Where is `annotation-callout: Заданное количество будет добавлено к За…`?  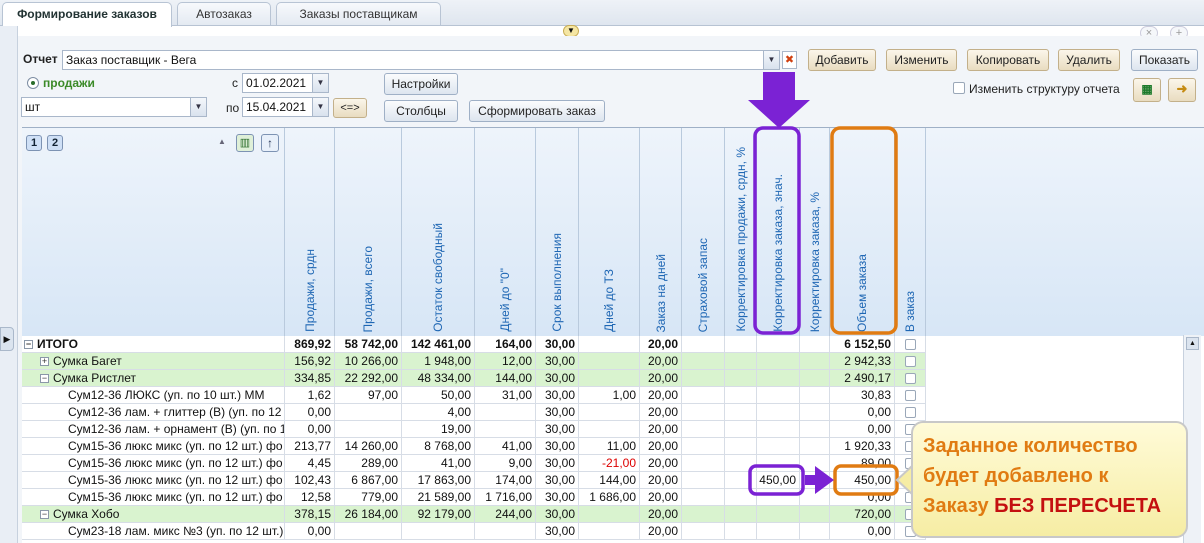
annotation-callout: Заданное количество будет добавлено к За… is located at coordinates (1049, 479).